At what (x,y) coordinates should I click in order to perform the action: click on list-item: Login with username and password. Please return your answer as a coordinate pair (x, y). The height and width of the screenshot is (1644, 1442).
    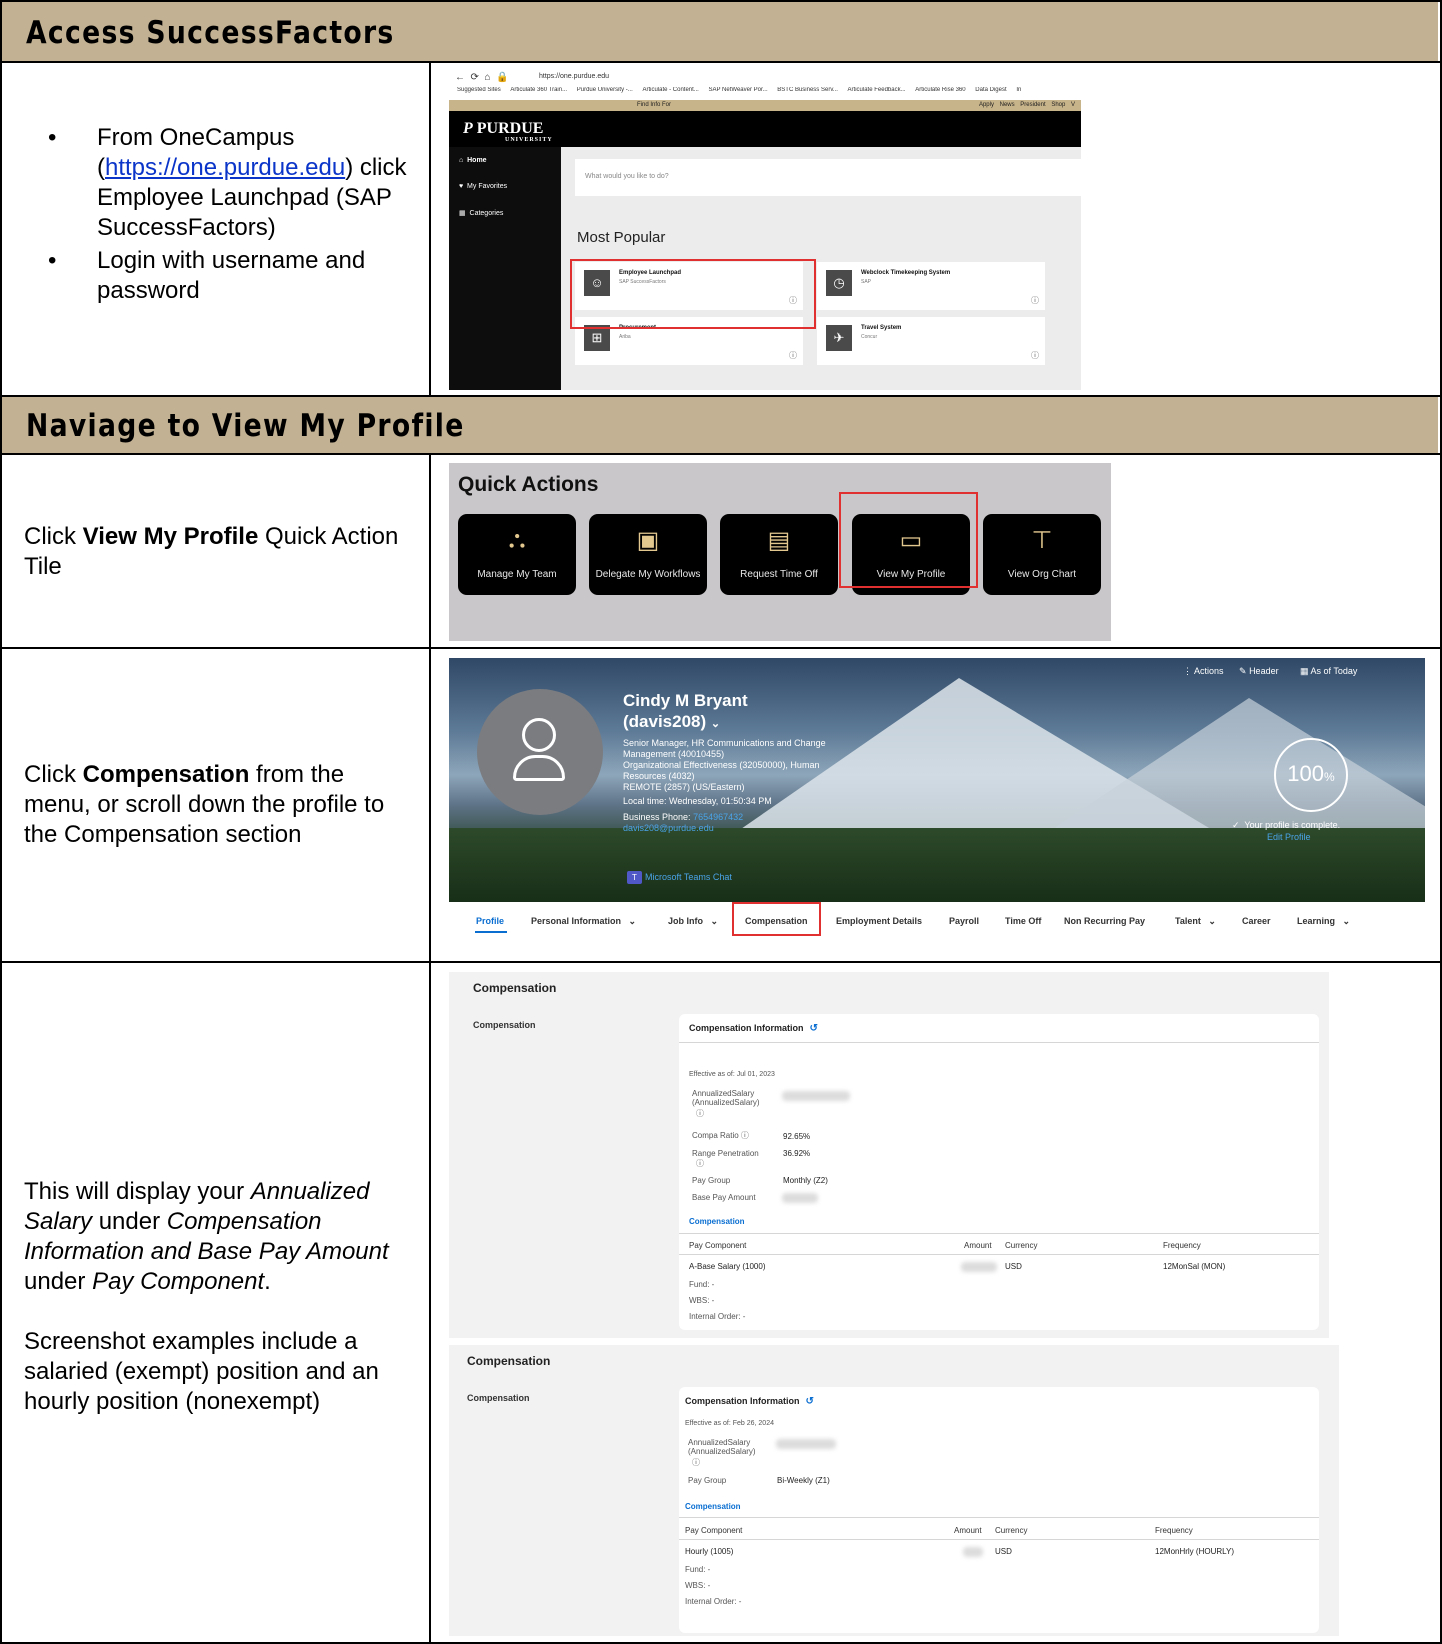
    Looking at the image, I should click on (210, 276).